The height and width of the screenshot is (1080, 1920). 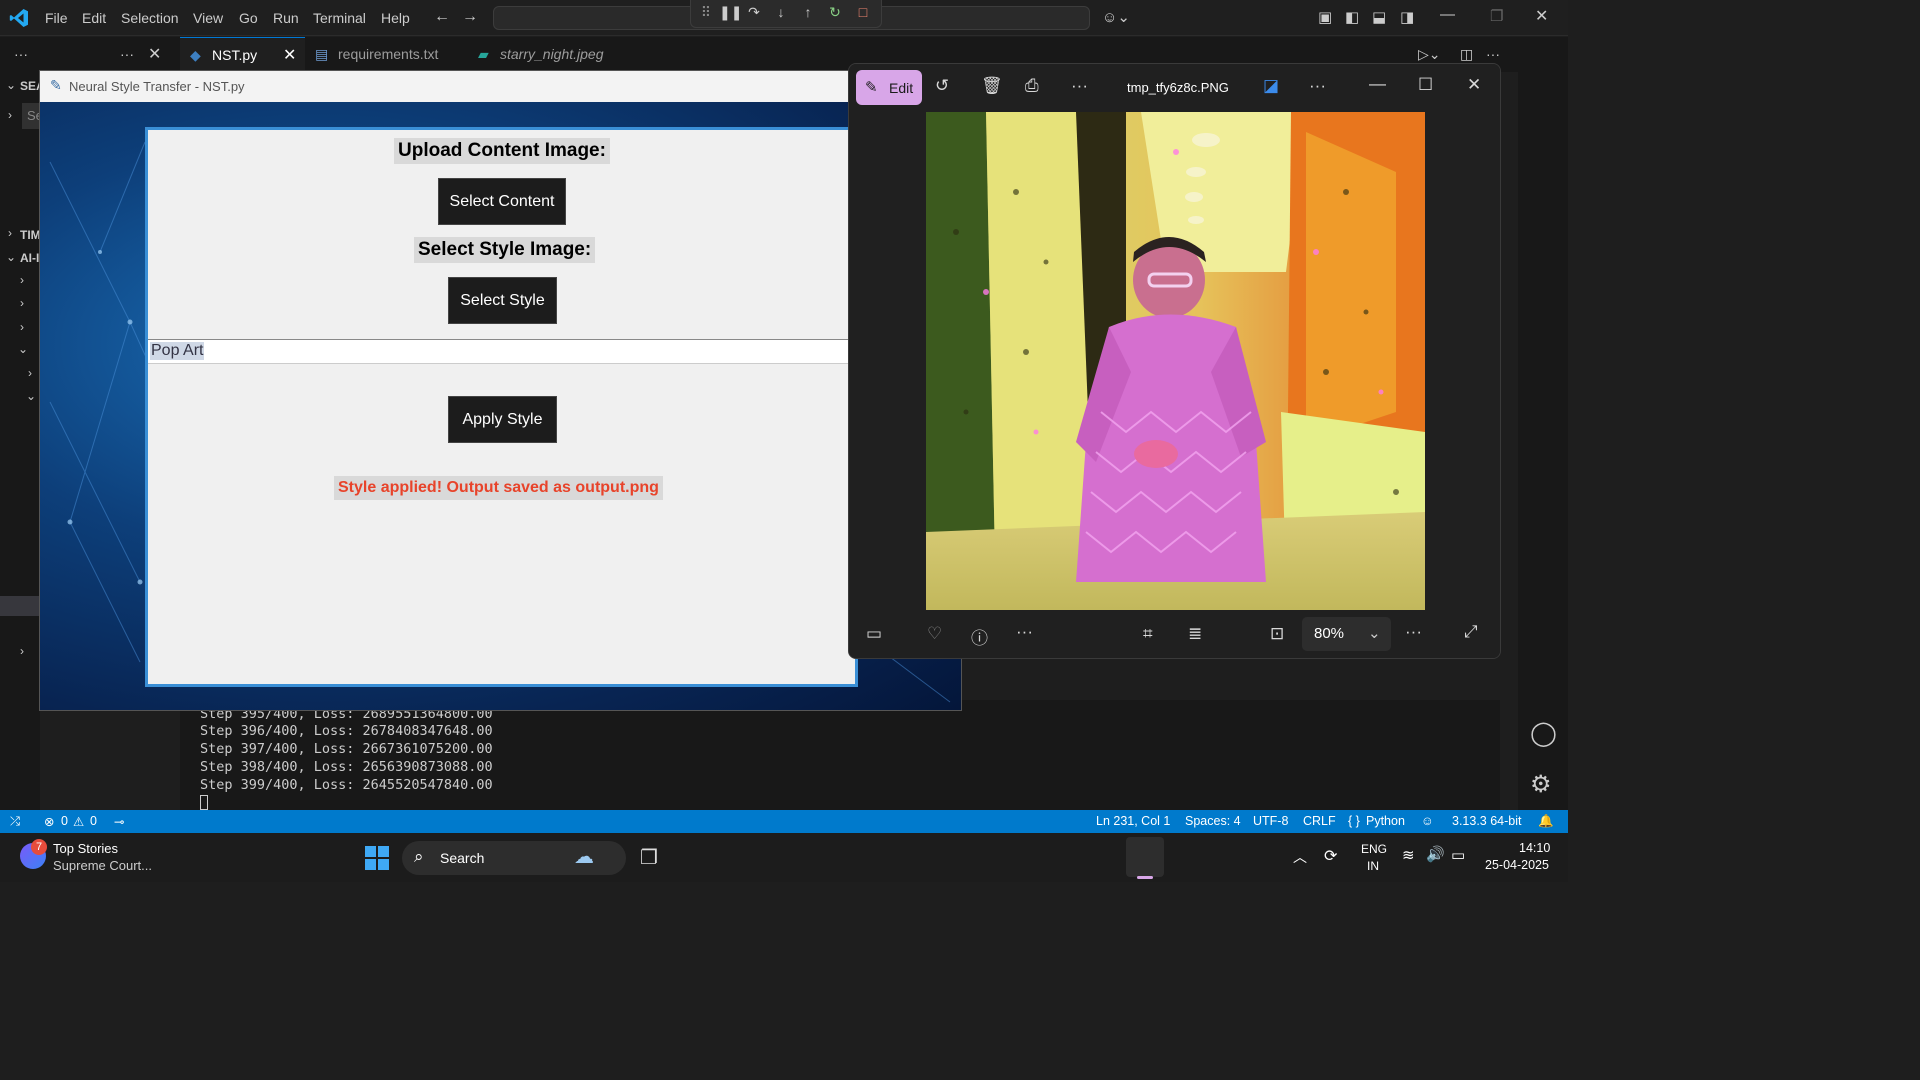 I want to click on menu-terminal: Terminal, so click(x=339, y=18).